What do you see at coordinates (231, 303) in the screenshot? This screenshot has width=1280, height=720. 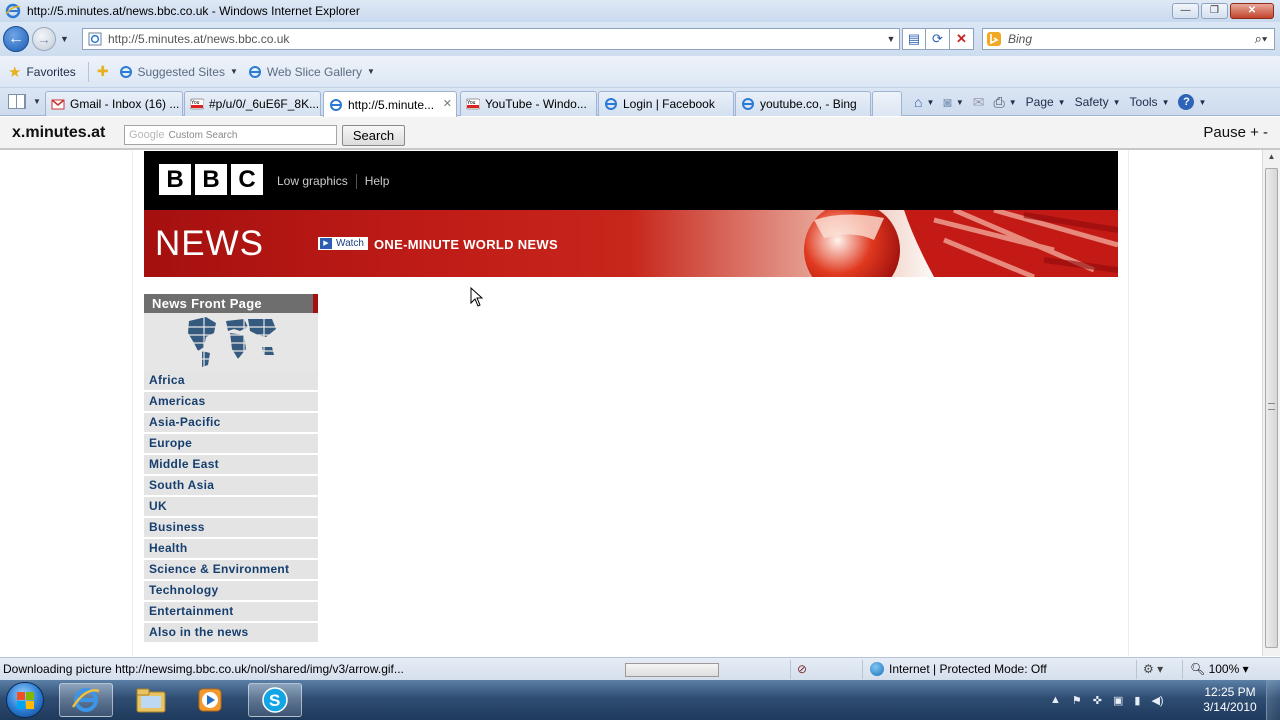 I see `news-front-page-link: News Front Page` at bounding box center [231, 303].